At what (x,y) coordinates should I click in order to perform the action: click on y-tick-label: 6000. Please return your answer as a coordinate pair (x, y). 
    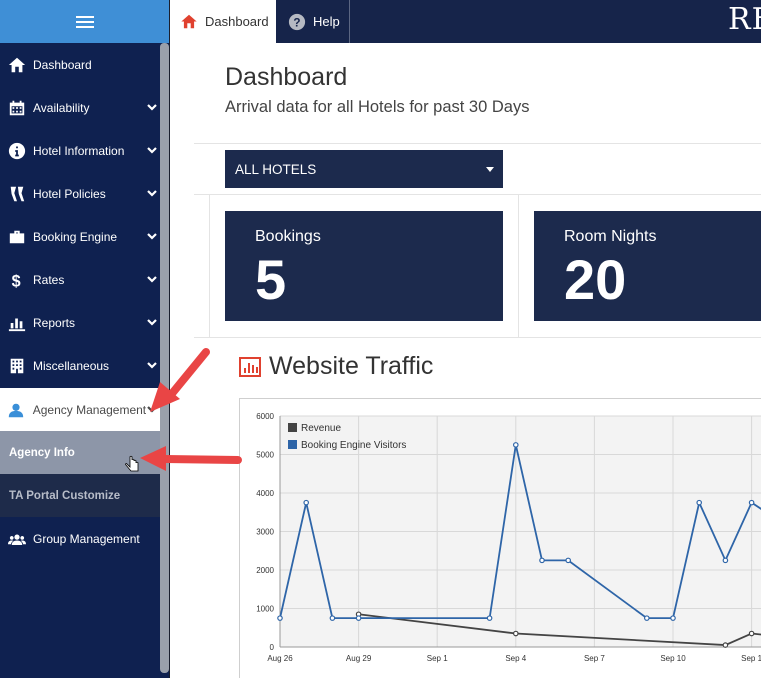
    Looking at the image, I should click on (265, 416).